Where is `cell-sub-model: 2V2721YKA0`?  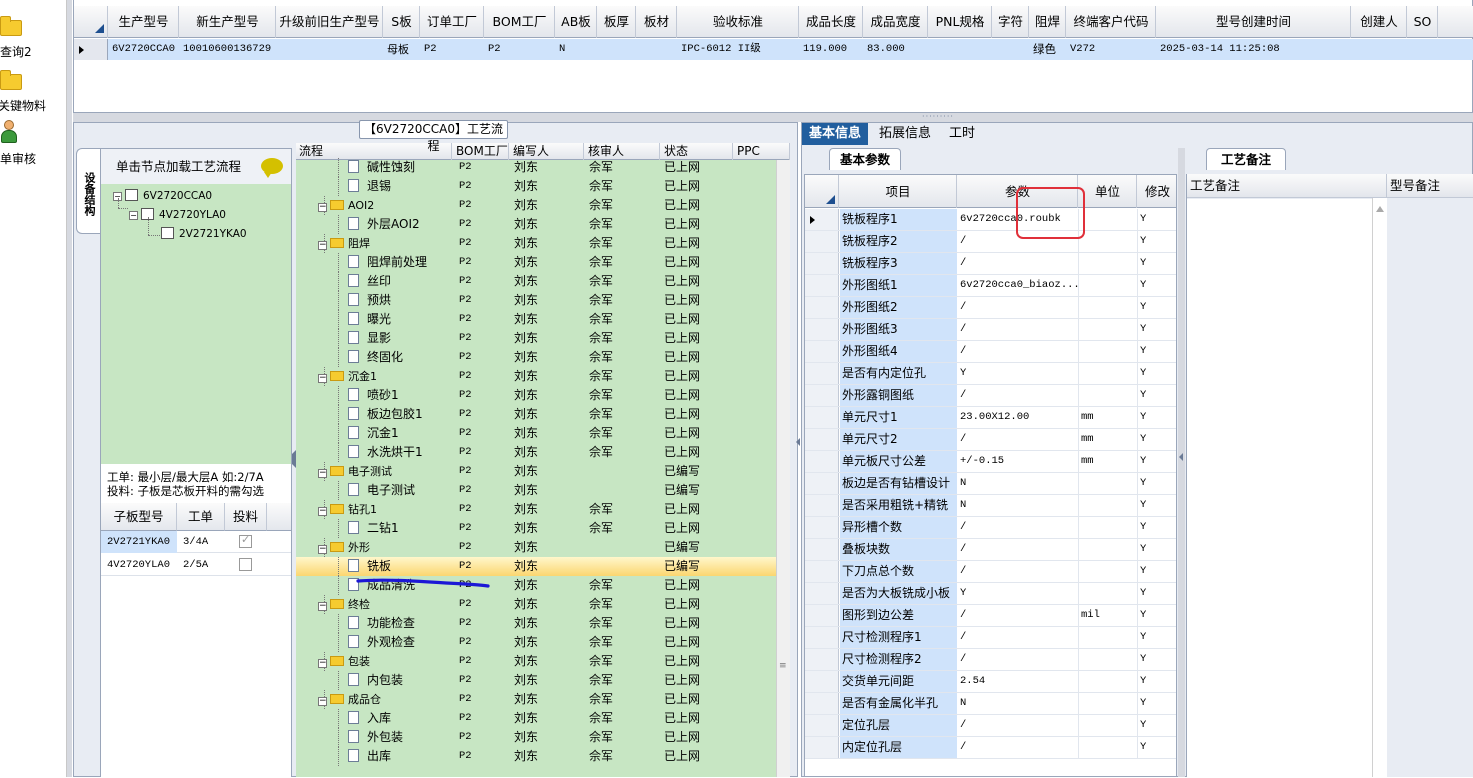 cell-sub-model: 2V2721YKA0 is located at coordinates (139, 542).